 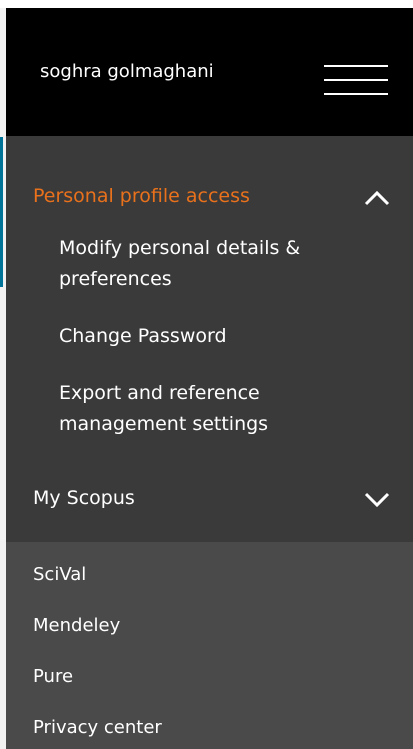 I want to click on active-section-accent, so click(x=1, y=212).